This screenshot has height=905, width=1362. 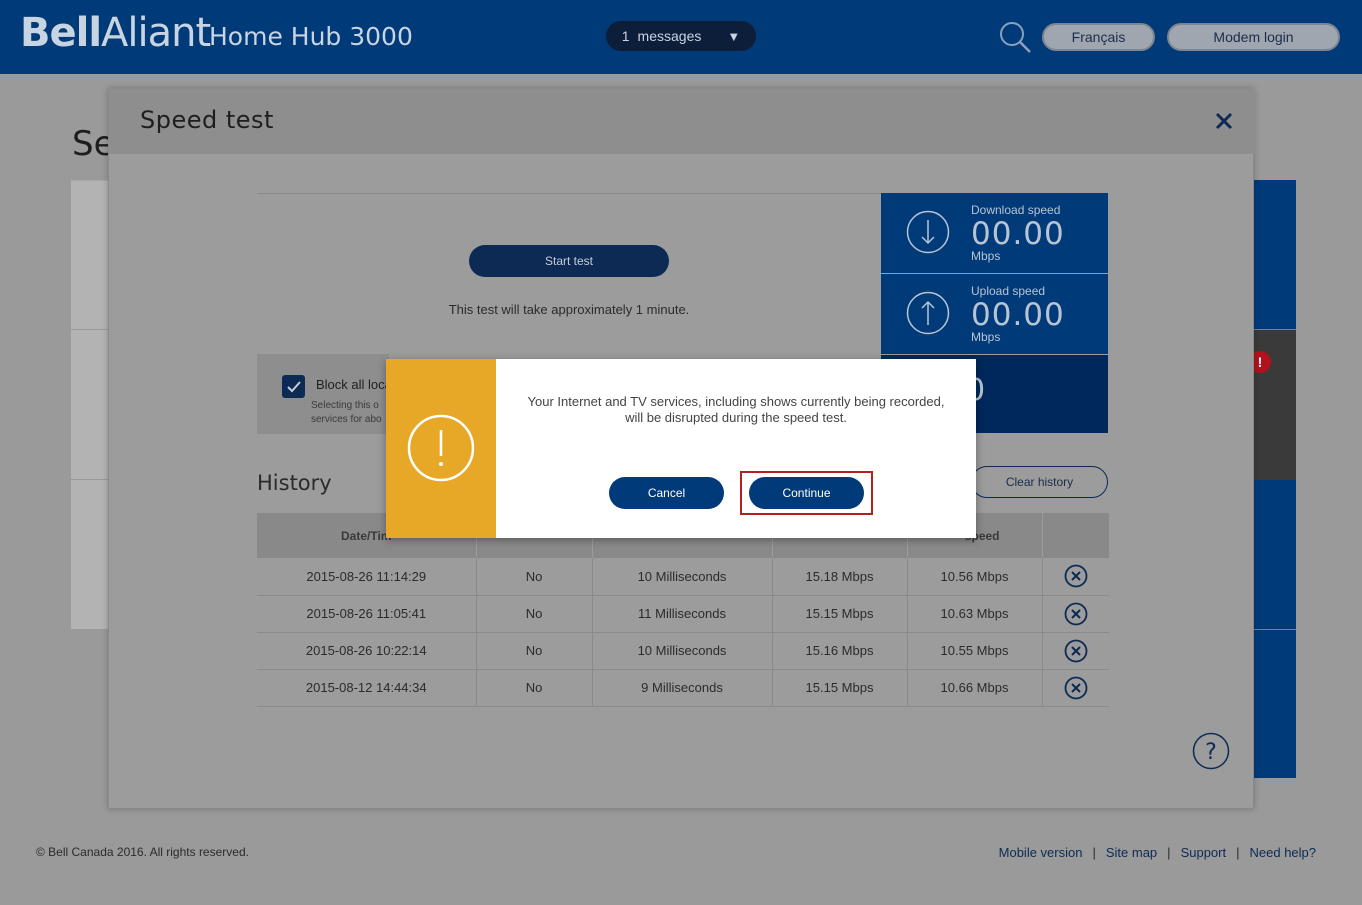 I want to click on modem-login-button: Modem login, so click(x=1253, y=37).